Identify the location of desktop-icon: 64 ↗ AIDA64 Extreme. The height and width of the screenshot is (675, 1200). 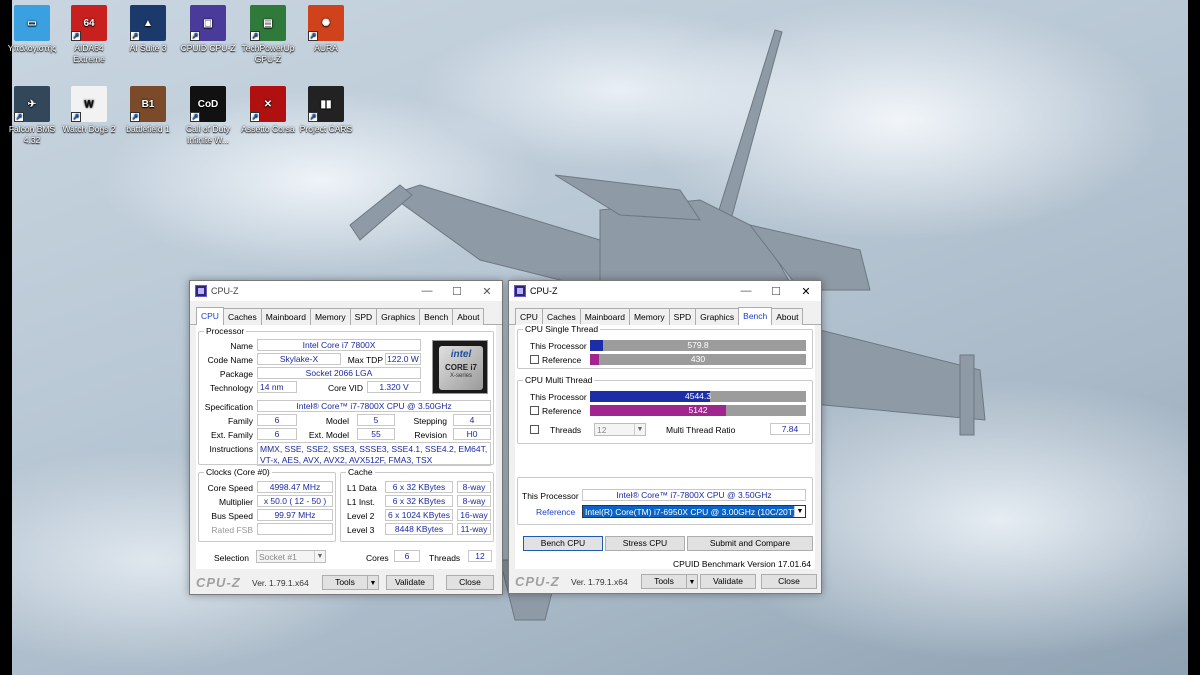
(89, 35).